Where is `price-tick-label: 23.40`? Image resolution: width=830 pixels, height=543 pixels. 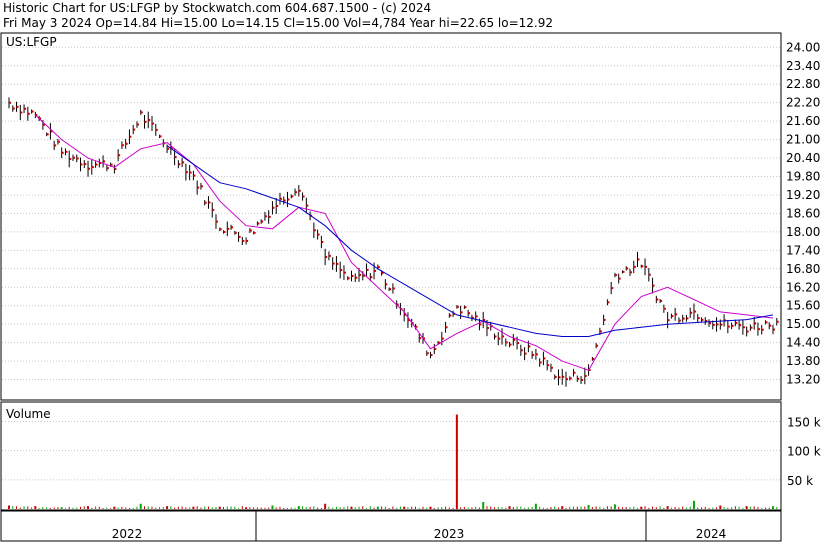 price-tick-label: 23.40 is located at coordinates (803, 66).